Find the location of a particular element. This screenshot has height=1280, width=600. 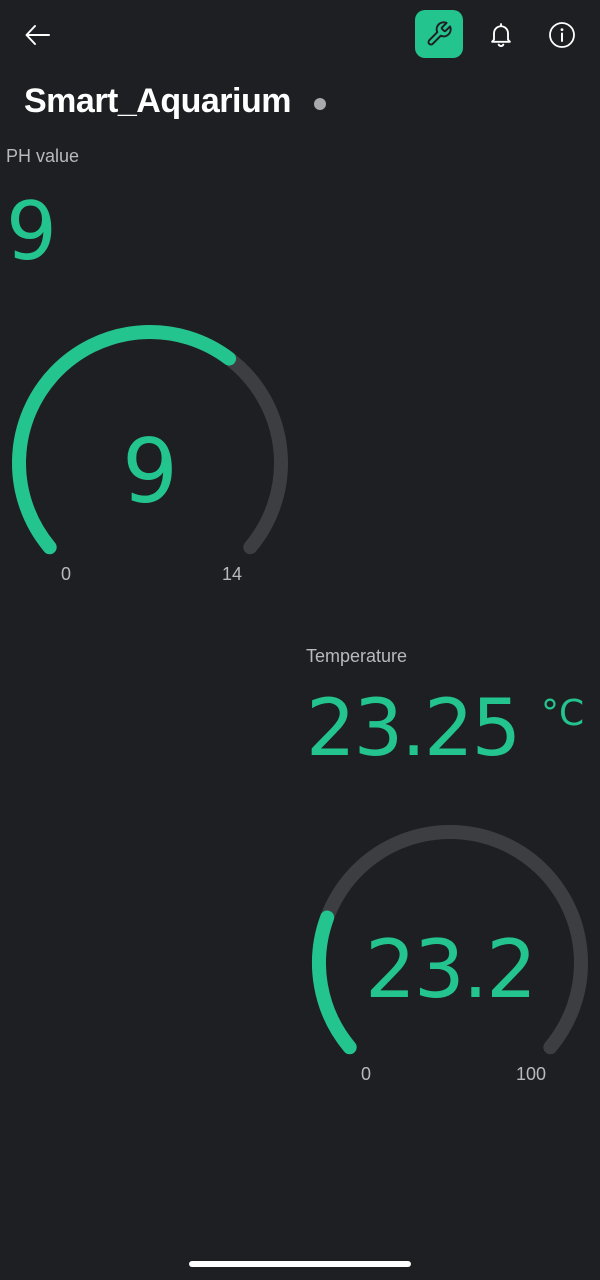

info-button is located at coordinates (562, 35).